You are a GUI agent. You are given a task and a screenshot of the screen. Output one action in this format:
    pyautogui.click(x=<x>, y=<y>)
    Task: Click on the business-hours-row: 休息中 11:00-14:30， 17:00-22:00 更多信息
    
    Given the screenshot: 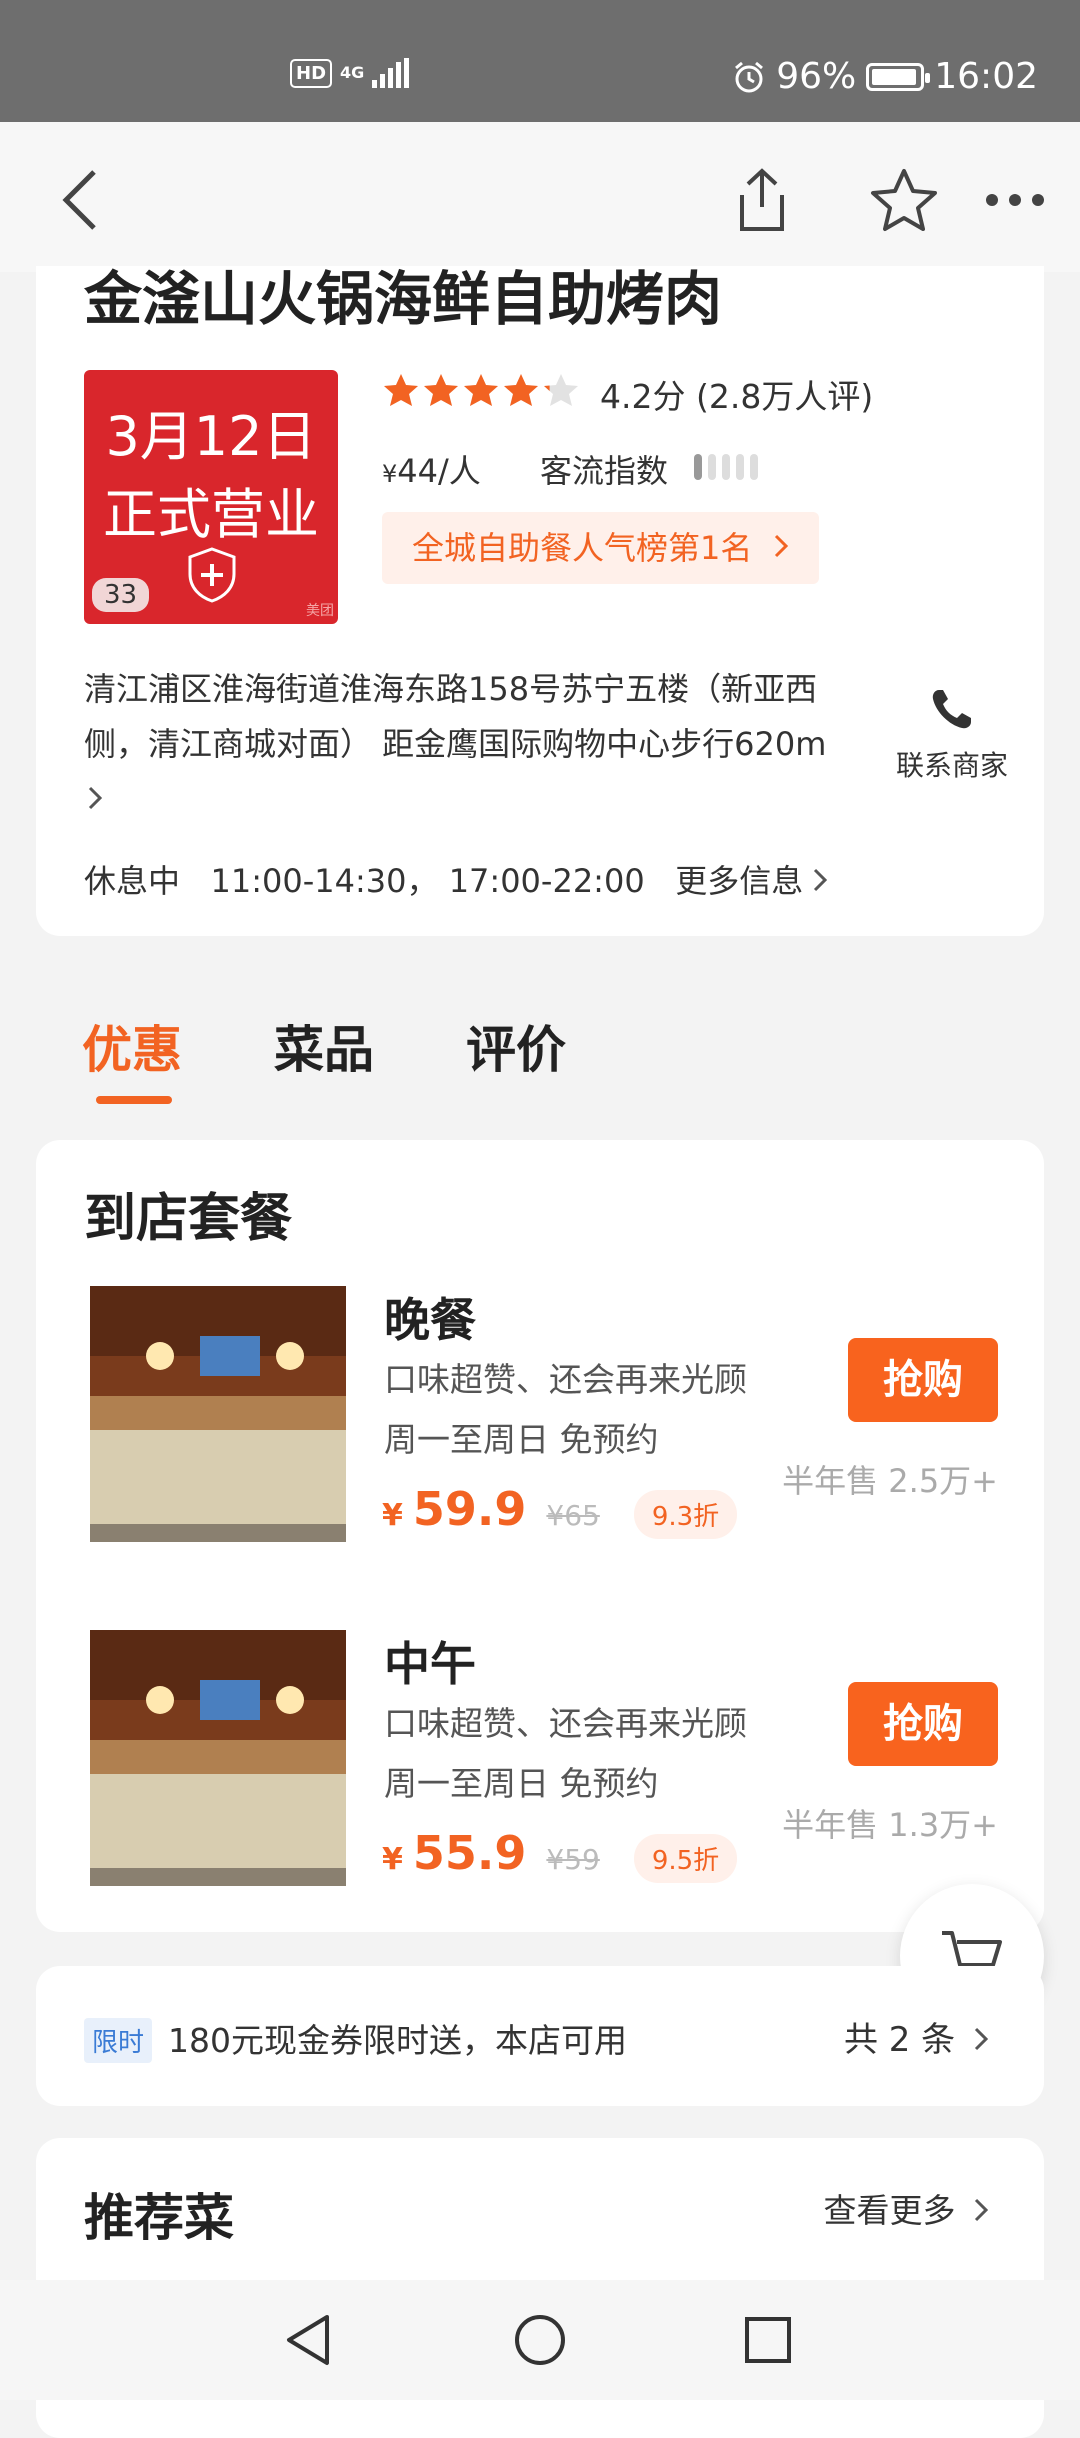 What is the action you would take?
    pyautogui.click(x=456, y=879)
    